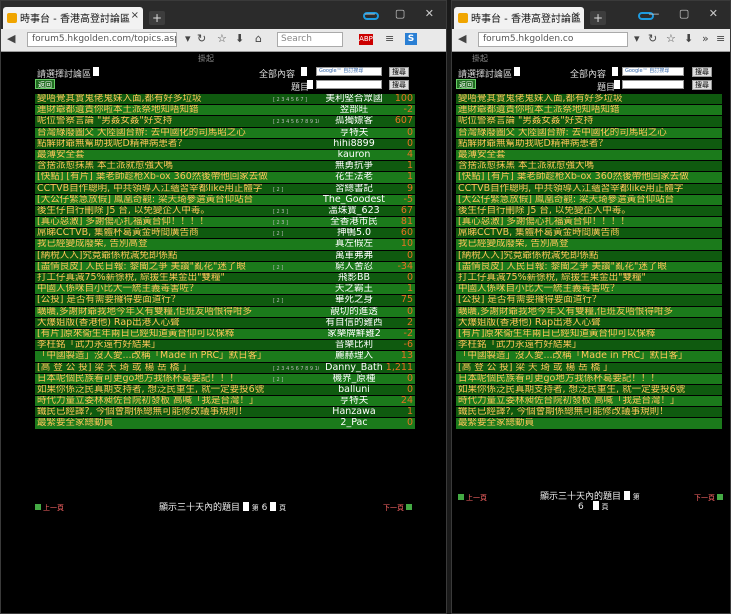 This screenshot has width=731, height=614. What do you see at coordinates (96, 71) in the screenshot?
I see `forum-select-dropdown` at bounding box center [96, 71].